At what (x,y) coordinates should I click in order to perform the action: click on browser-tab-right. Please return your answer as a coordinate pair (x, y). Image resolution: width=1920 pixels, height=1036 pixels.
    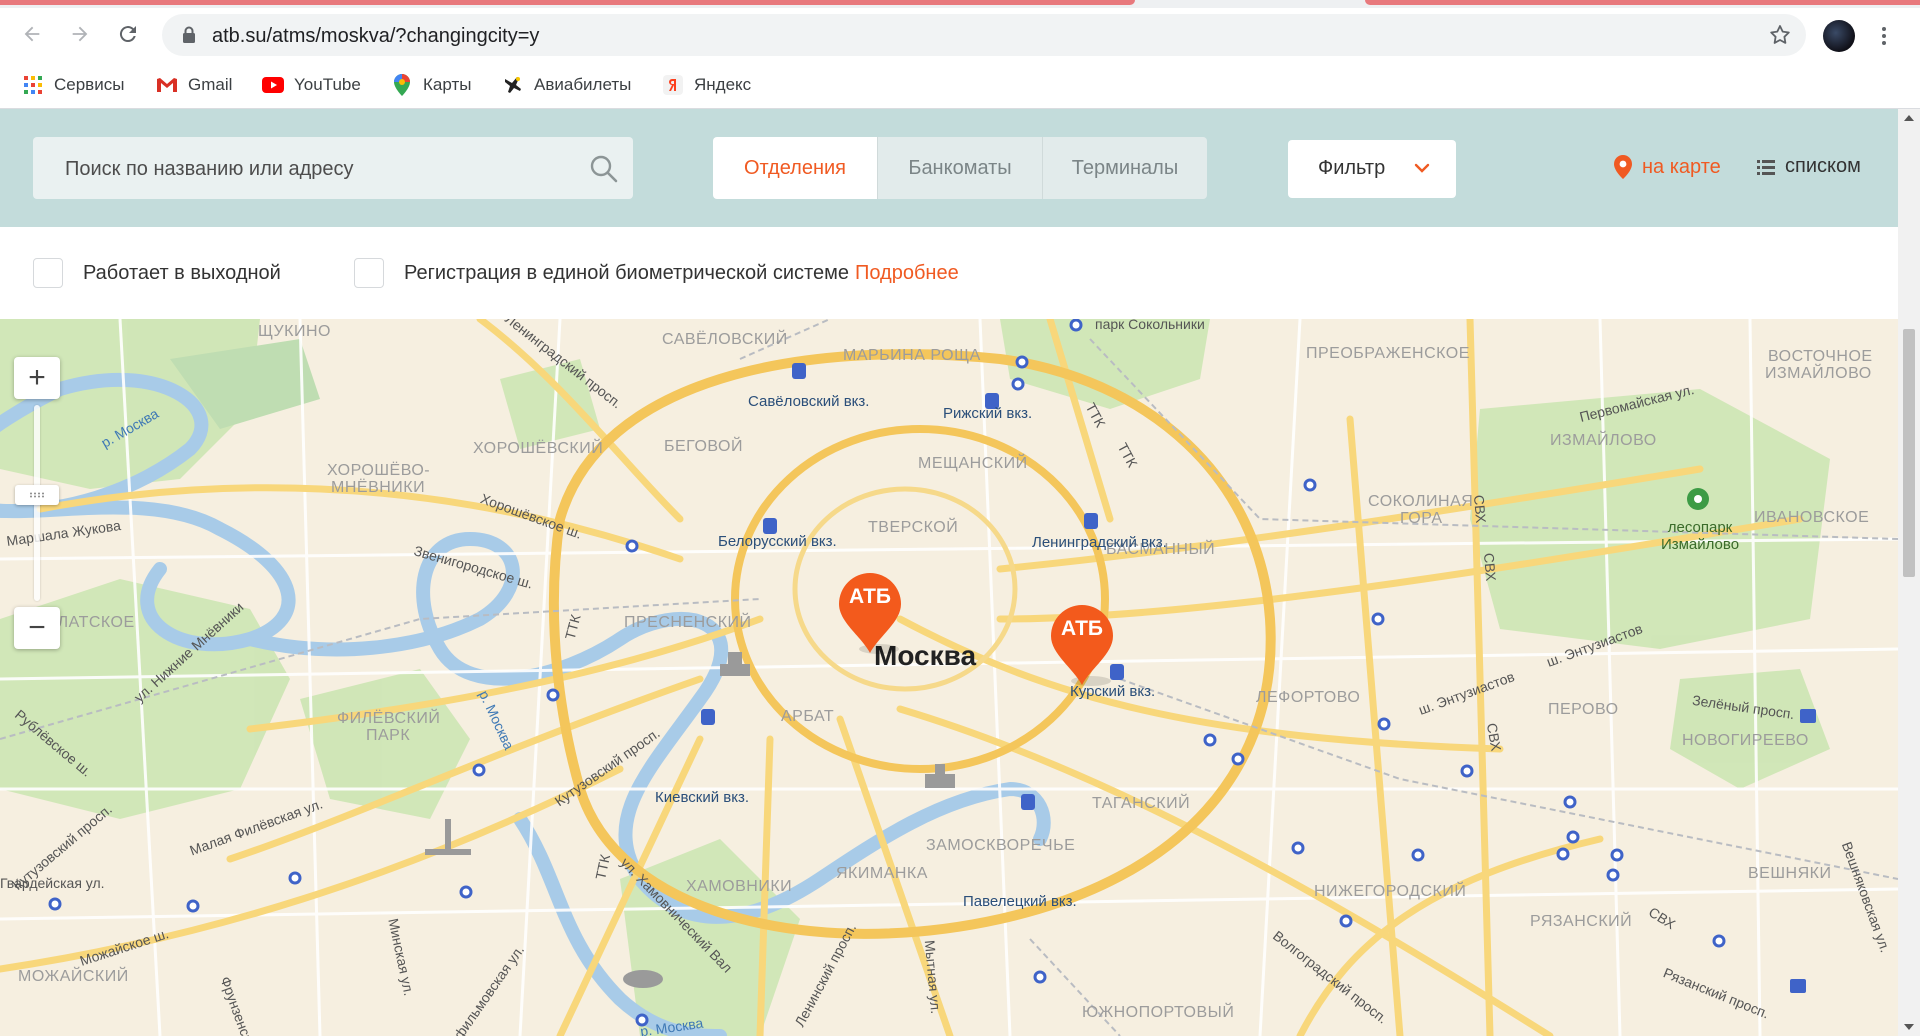
    Looking at the image, I should click on (1642, 2).